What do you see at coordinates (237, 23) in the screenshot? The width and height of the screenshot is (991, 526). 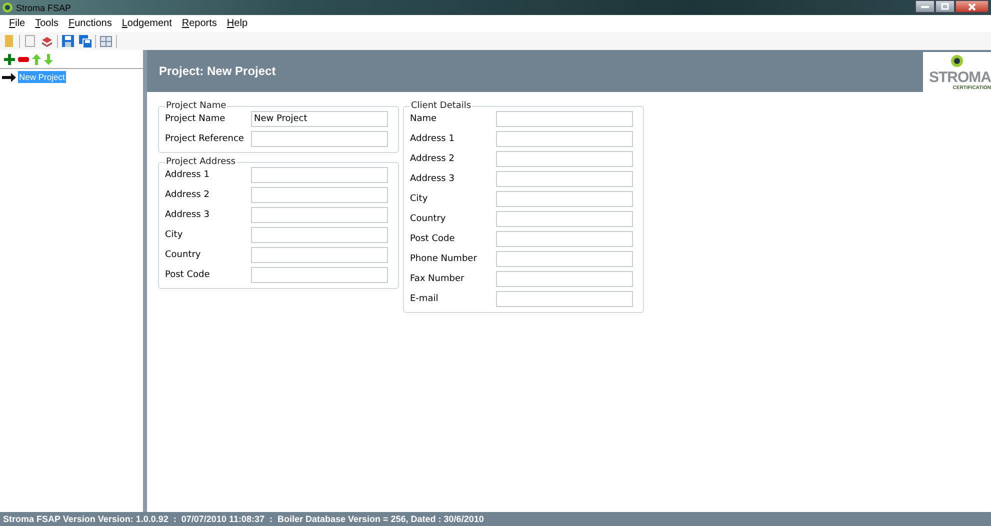 I see `menu-item: Help` at bounding box center [237, 23].